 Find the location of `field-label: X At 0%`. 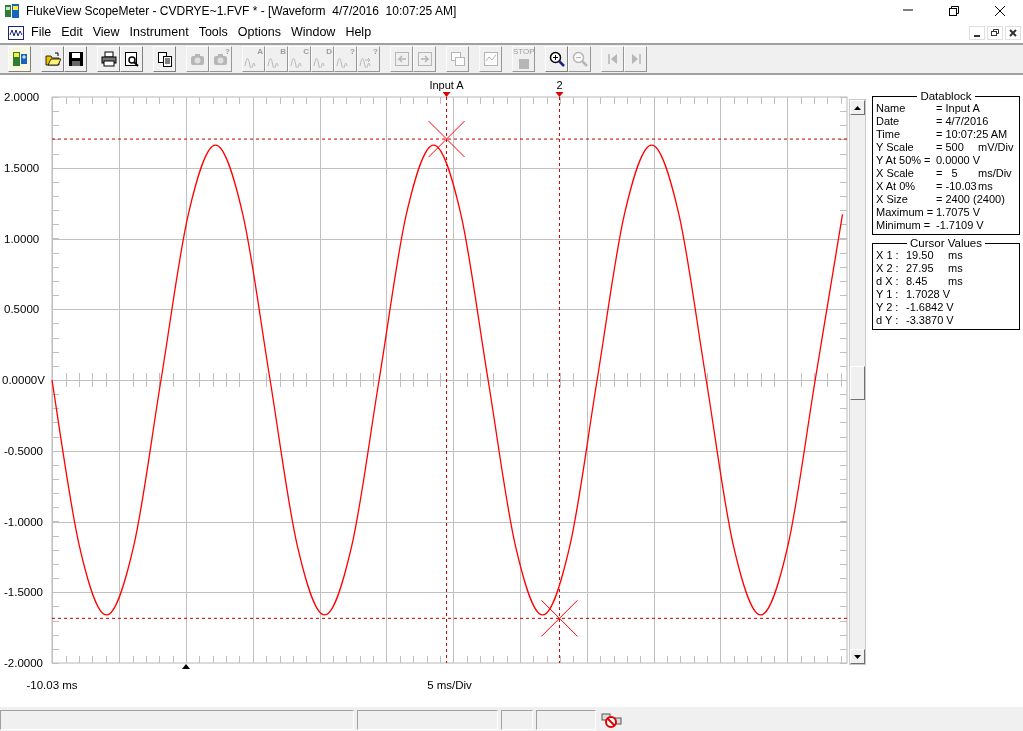

field-label: X At 0% is located at coordinates (896, 186).